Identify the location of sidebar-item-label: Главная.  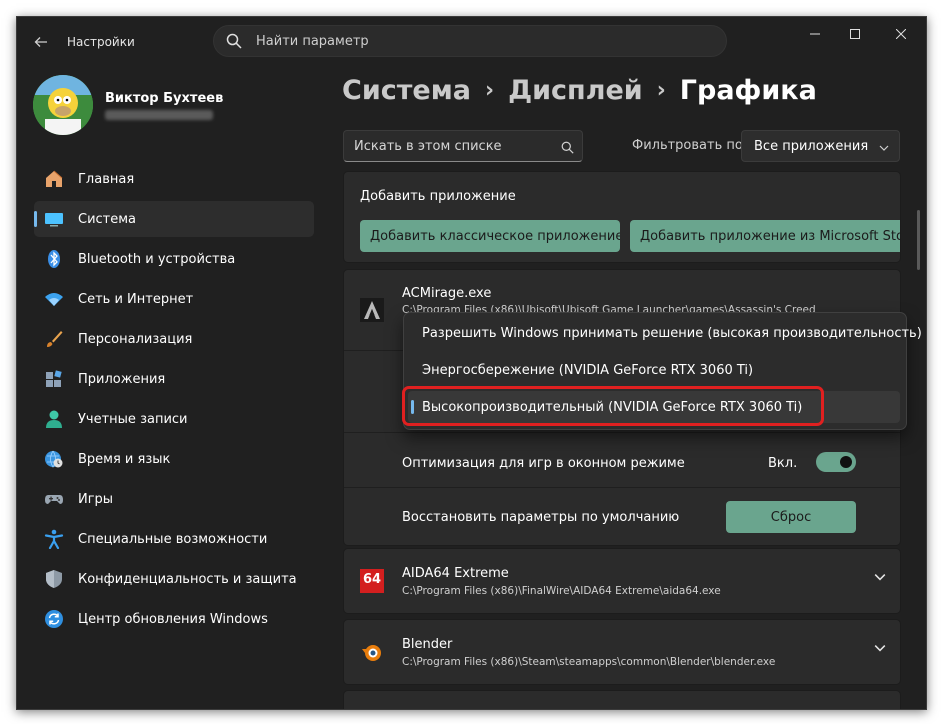
(106, 179).